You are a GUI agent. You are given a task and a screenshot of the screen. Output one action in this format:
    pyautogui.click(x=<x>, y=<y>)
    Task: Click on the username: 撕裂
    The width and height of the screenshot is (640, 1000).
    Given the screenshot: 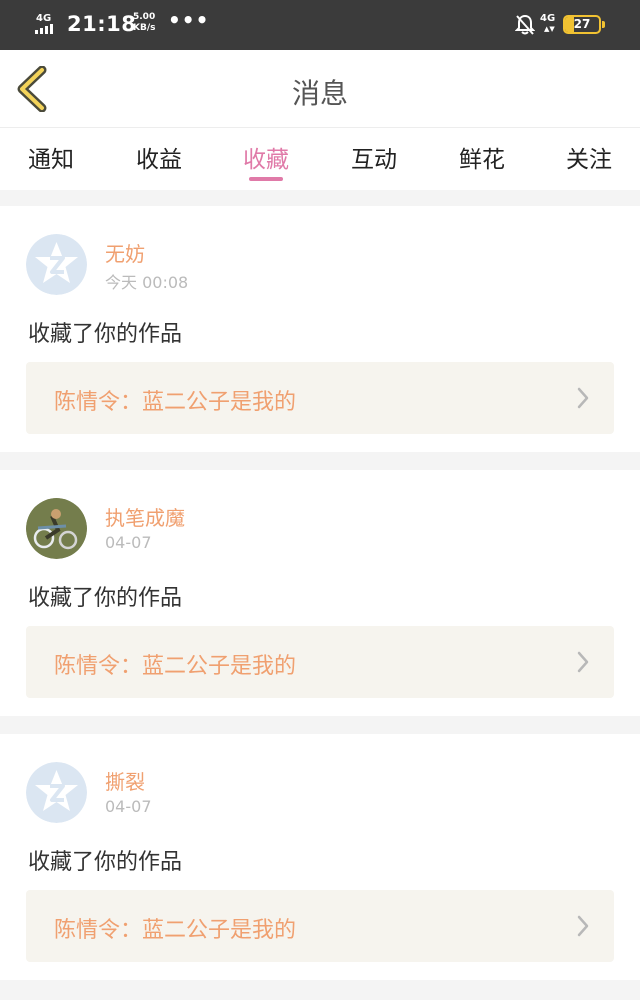 What is the action you would take?
    pyautogui.click(x=125, y=780)
    